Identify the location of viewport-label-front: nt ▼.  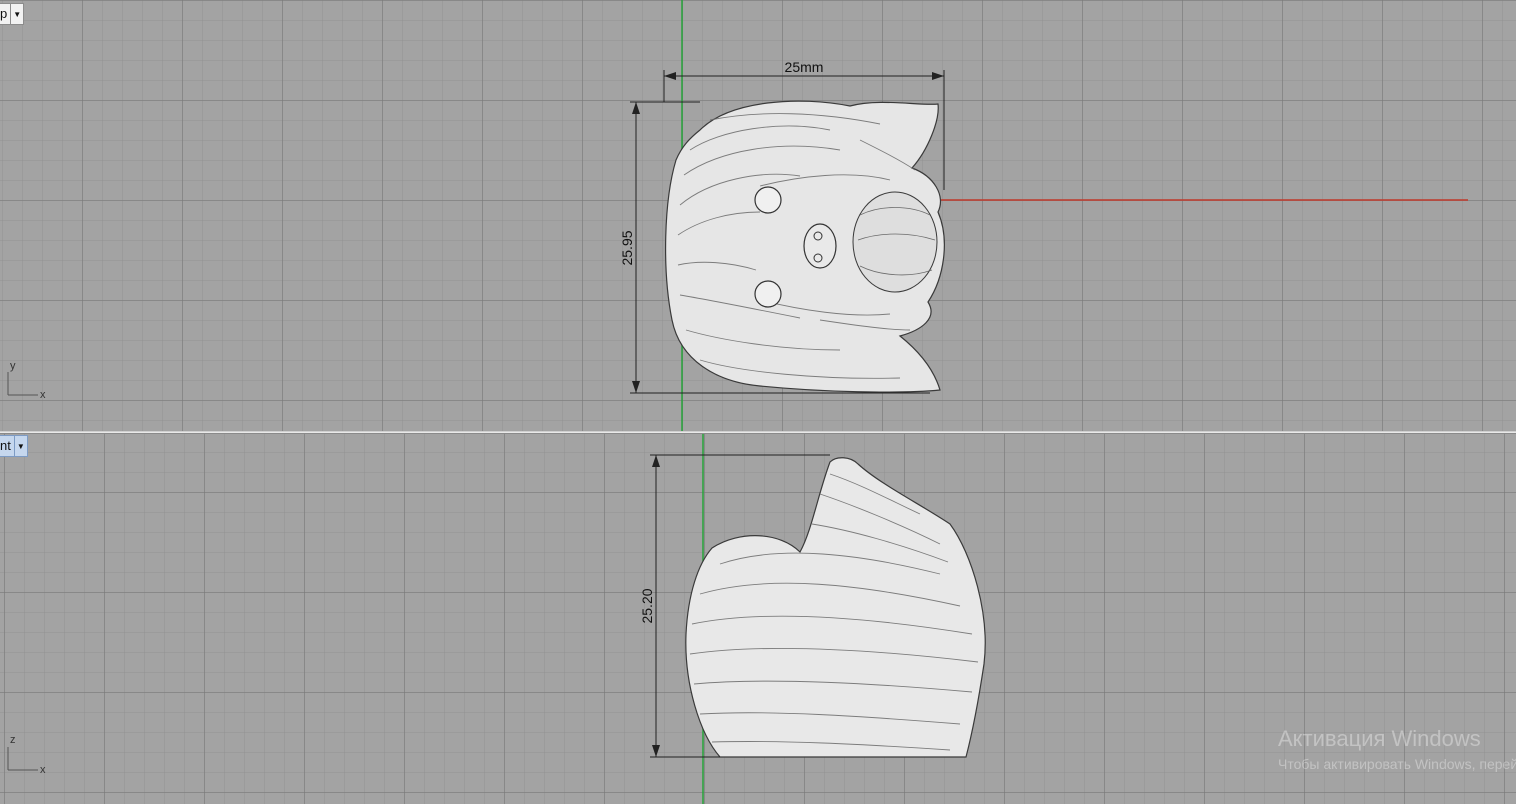
(14, 446).